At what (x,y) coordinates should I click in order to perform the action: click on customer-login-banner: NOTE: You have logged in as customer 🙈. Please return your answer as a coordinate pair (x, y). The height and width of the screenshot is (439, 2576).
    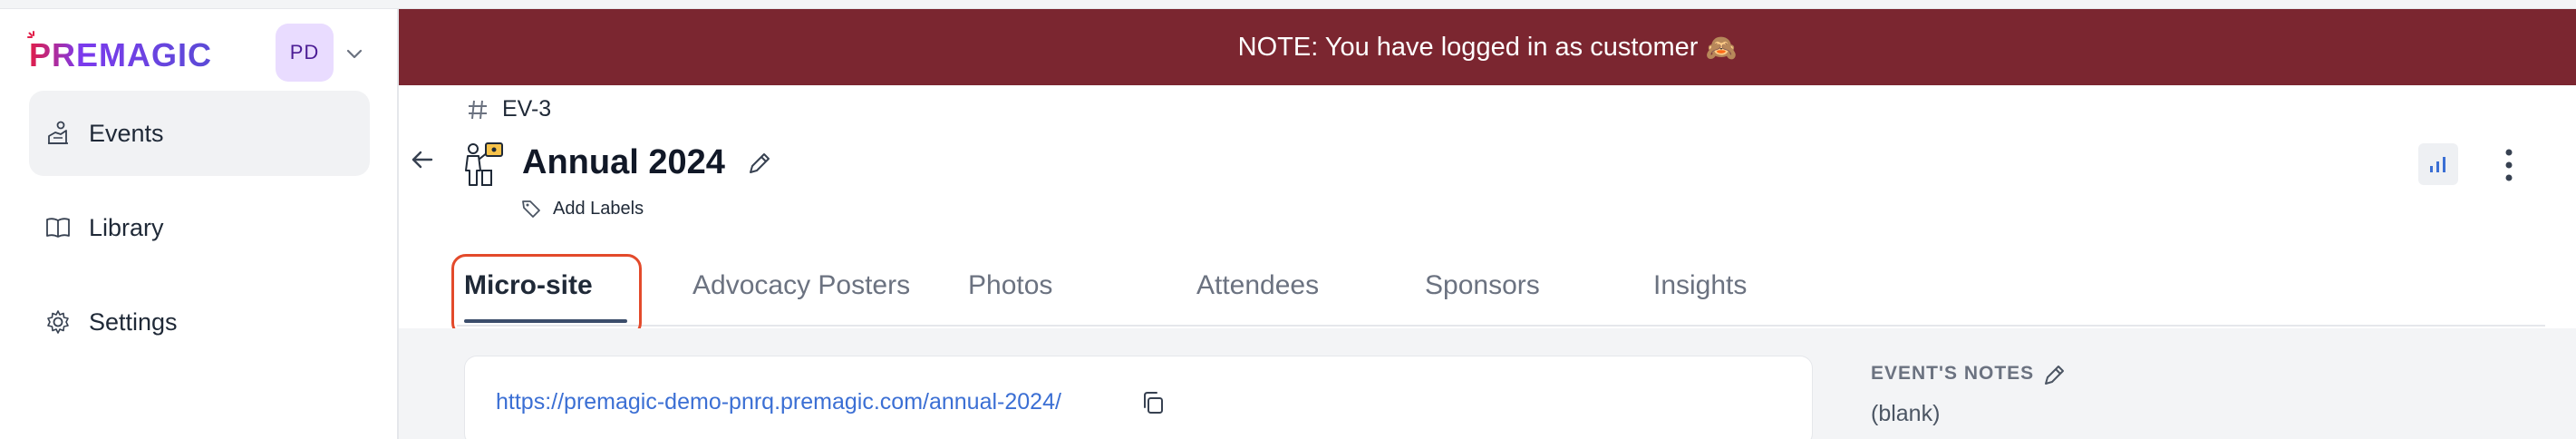
    Looking at the image, I should click on (1487, 47).